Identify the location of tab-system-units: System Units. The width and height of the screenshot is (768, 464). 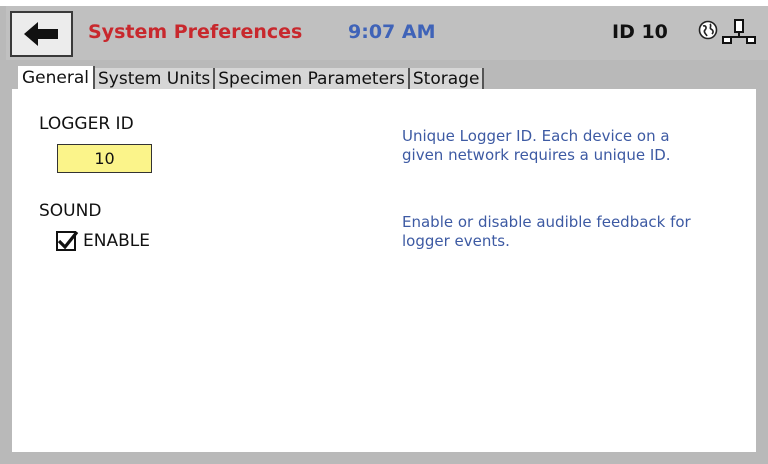
(155, 79).